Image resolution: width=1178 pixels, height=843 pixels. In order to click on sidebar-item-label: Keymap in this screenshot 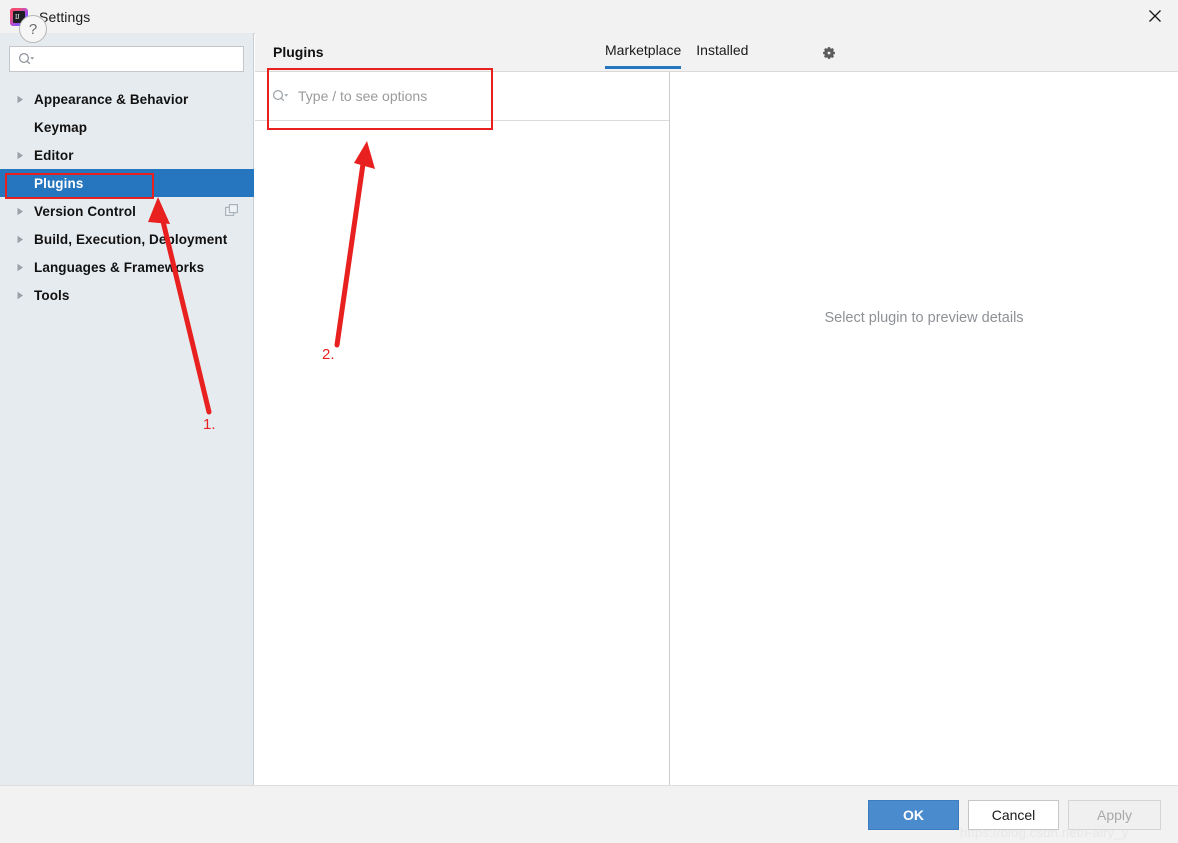, I will do `click(61, 127)`.